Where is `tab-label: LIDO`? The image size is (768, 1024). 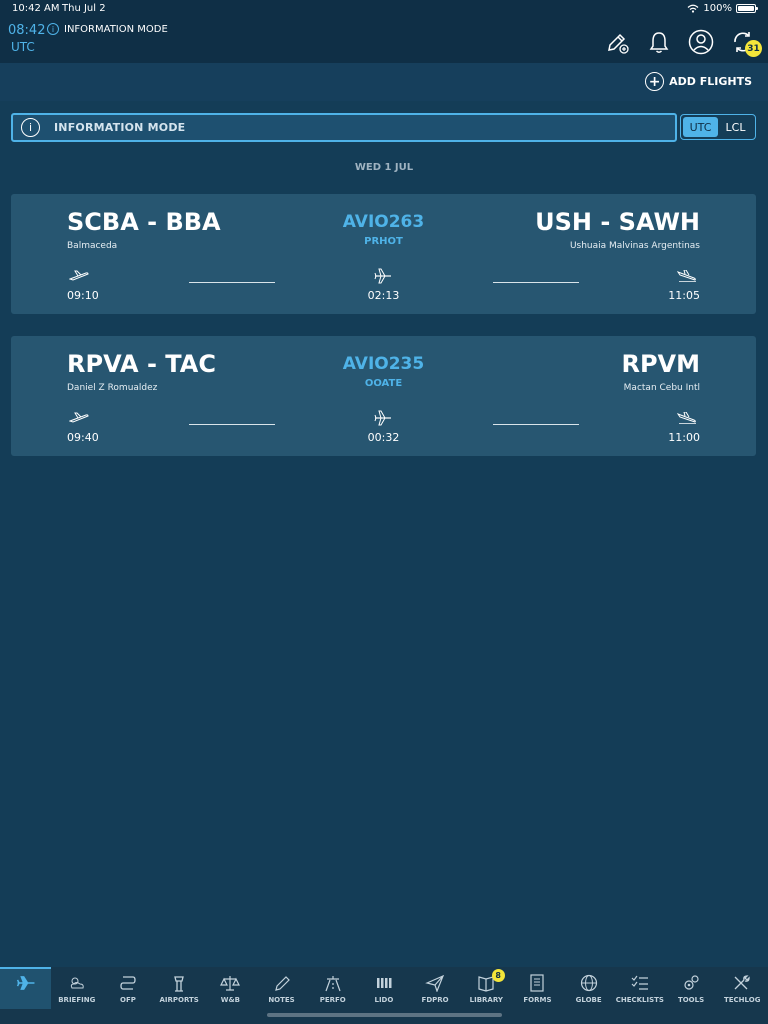
tab-label: LIDO is located at coordinates (384, 1000).